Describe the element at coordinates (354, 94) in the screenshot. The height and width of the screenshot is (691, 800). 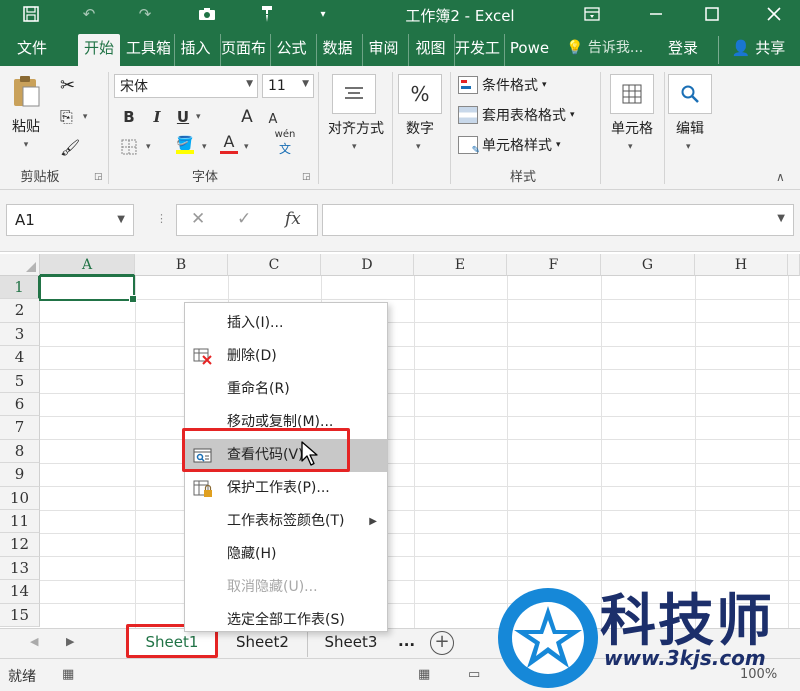
I see `alignment-button` at that location.